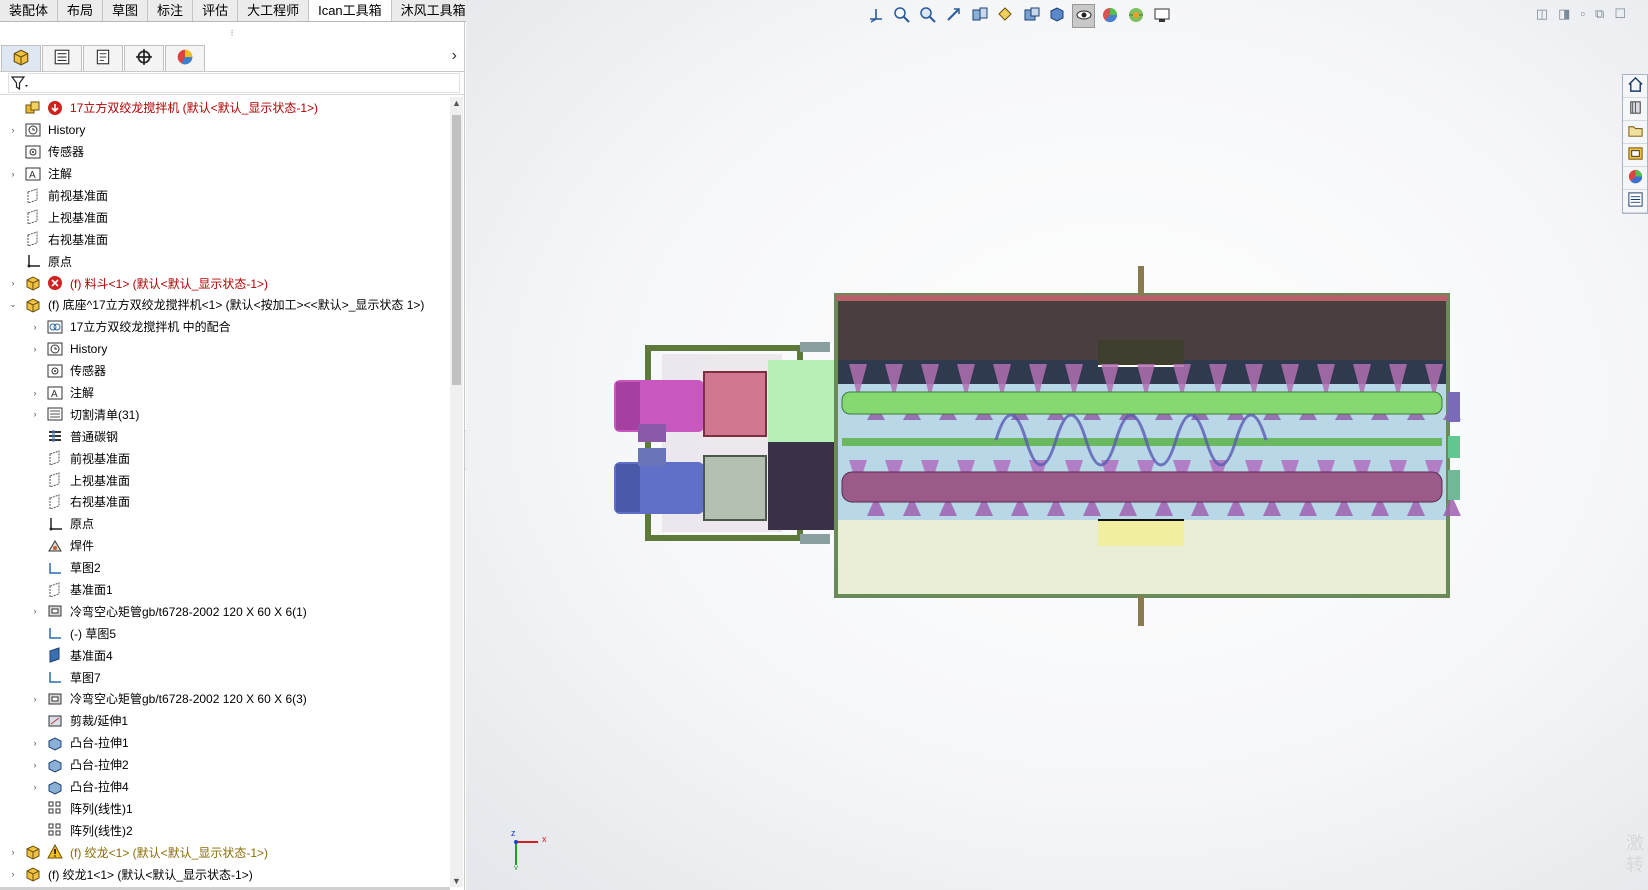 The width and height of the screenshot is (1648, 890). I want to click on command-tab: 评估, so click(216, 10).